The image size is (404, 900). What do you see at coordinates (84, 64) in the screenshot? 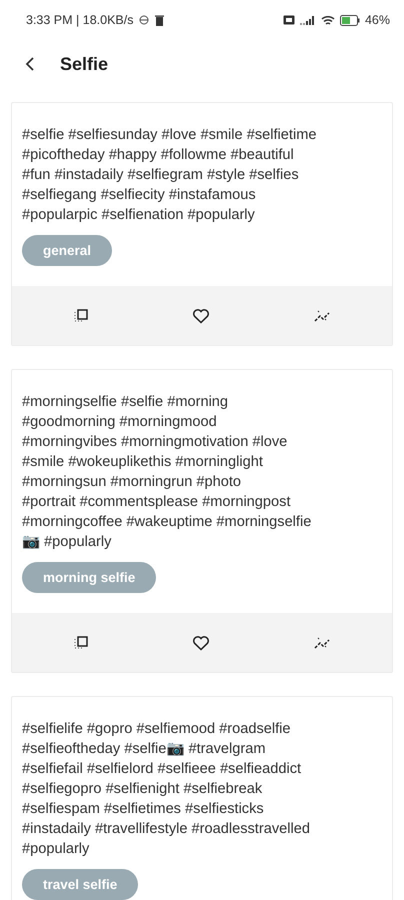
I see `page-title: Selfie` at bounding box center [84, 64].